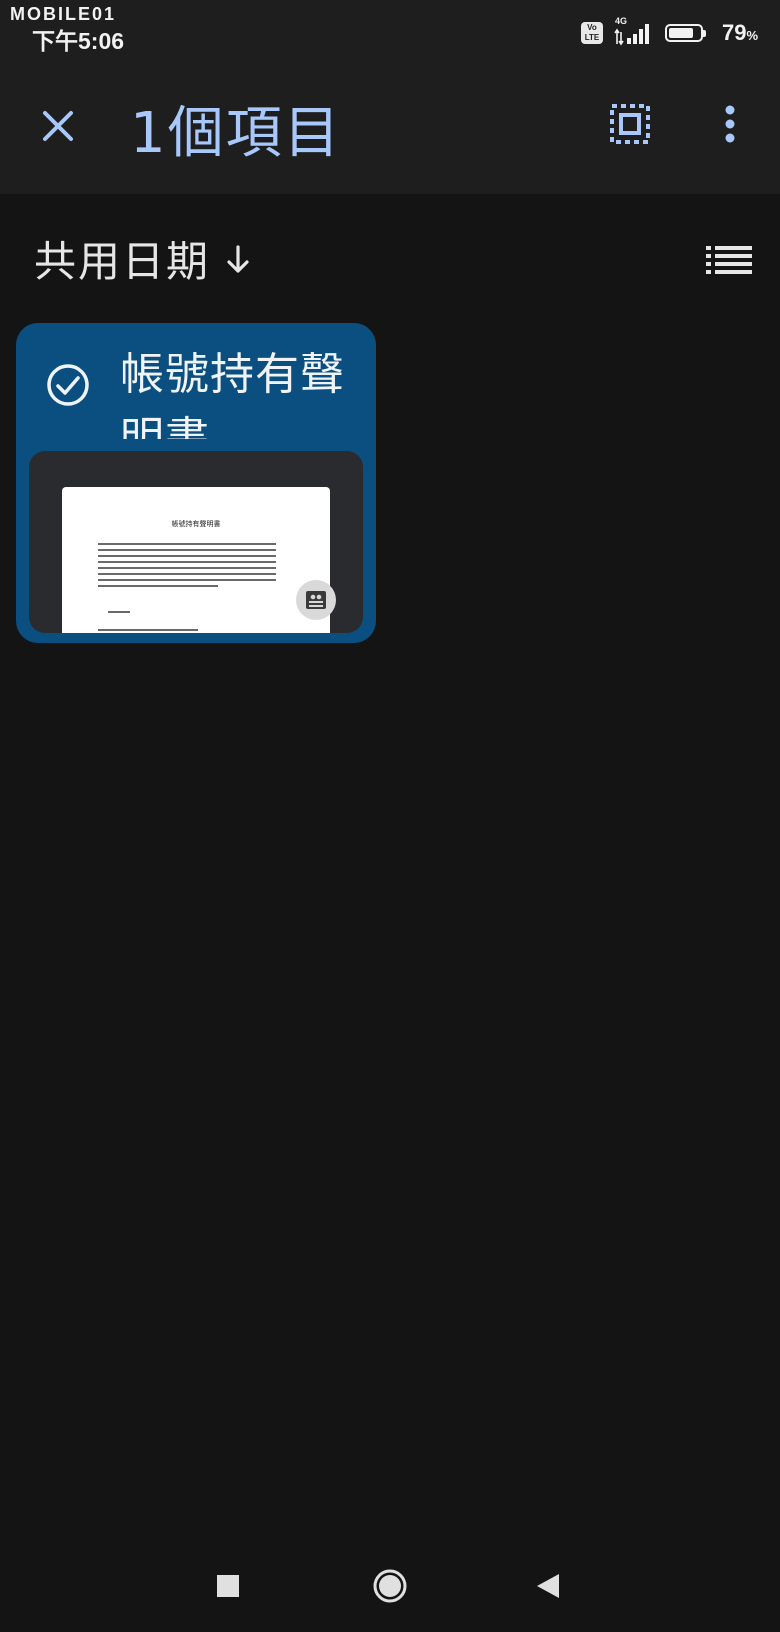 The height and width of the screenshot is (1632, 780). I want to click on check-circle-icon, so click(68, 385).